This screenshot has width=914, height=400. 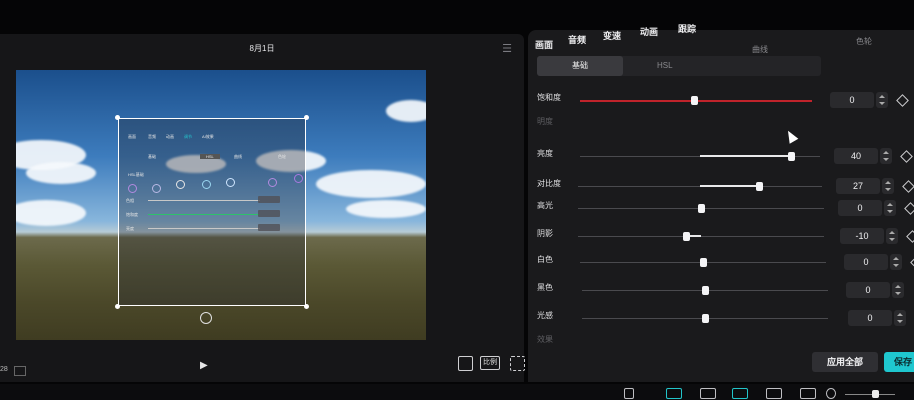 I want to click on slider-label: 明度, so click(x=545, y=121).